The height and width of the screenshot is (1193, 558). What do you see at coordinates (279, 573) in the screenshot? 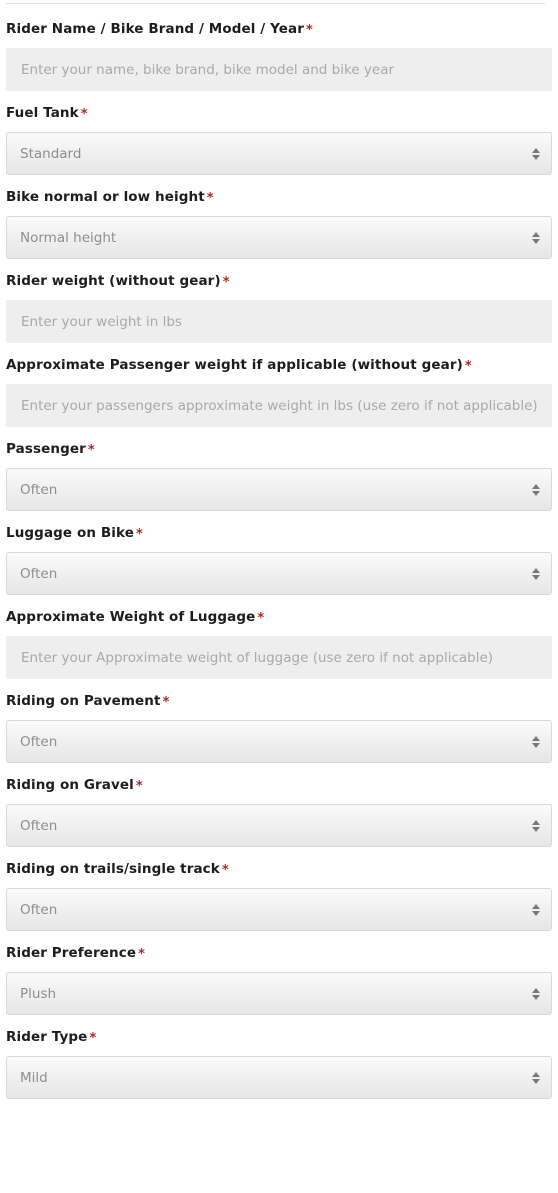
I see `select-luggage-on-bike: Often` at bounding box center [279, 573].